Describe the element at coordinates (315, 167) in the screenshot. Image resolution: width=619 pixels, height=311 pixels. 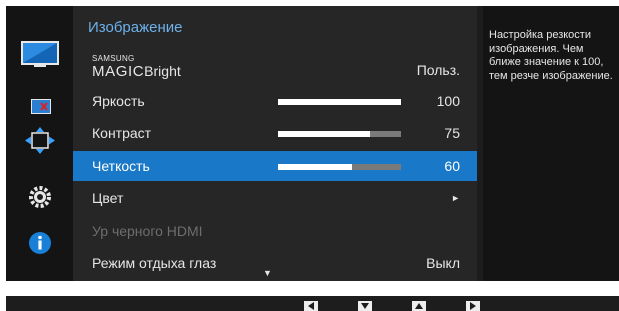
I see `sharpness-slider-fill` at that location.